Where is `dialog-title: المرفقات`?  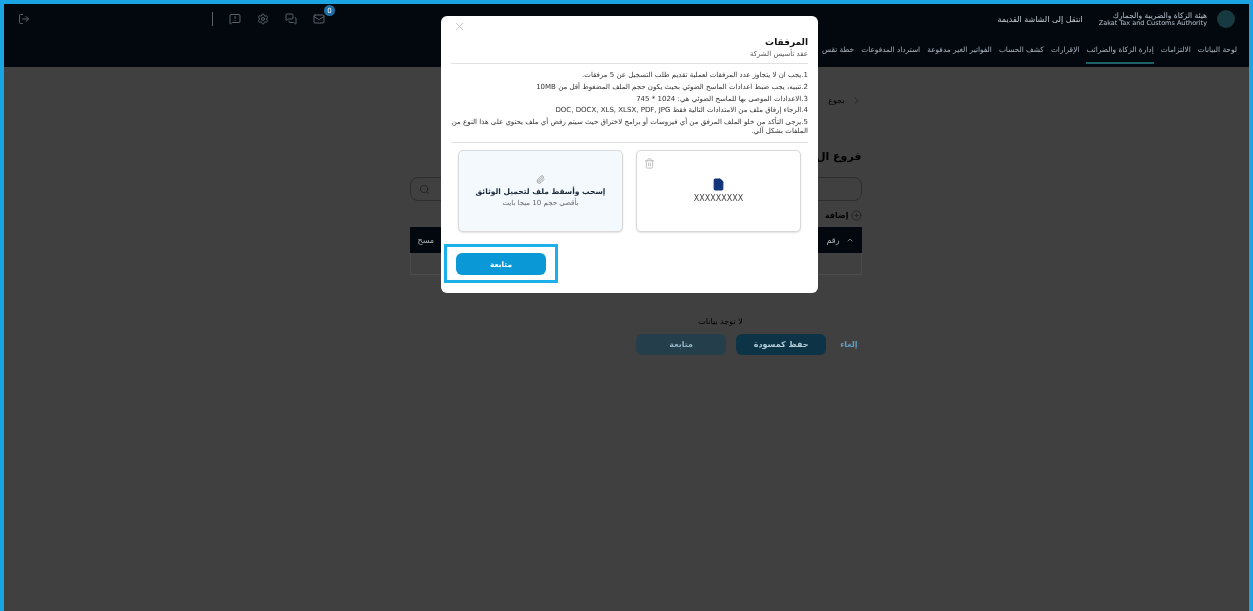 dialog-title: المرفقات is located at coordinates (786, 42).